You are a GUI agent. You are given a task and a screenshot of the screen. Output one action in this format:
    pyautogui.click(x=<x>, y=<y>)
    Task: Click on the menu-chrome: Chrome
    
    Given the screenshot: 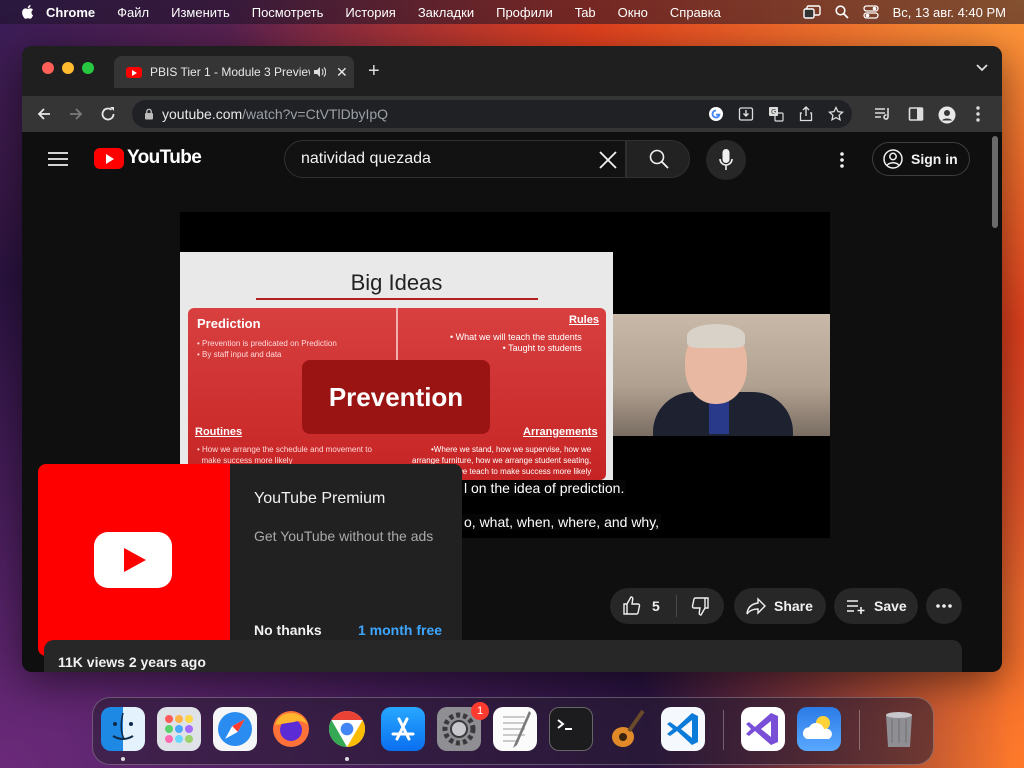 What is the action you would take?
    pyautogui.click(x=70, y=12)
    